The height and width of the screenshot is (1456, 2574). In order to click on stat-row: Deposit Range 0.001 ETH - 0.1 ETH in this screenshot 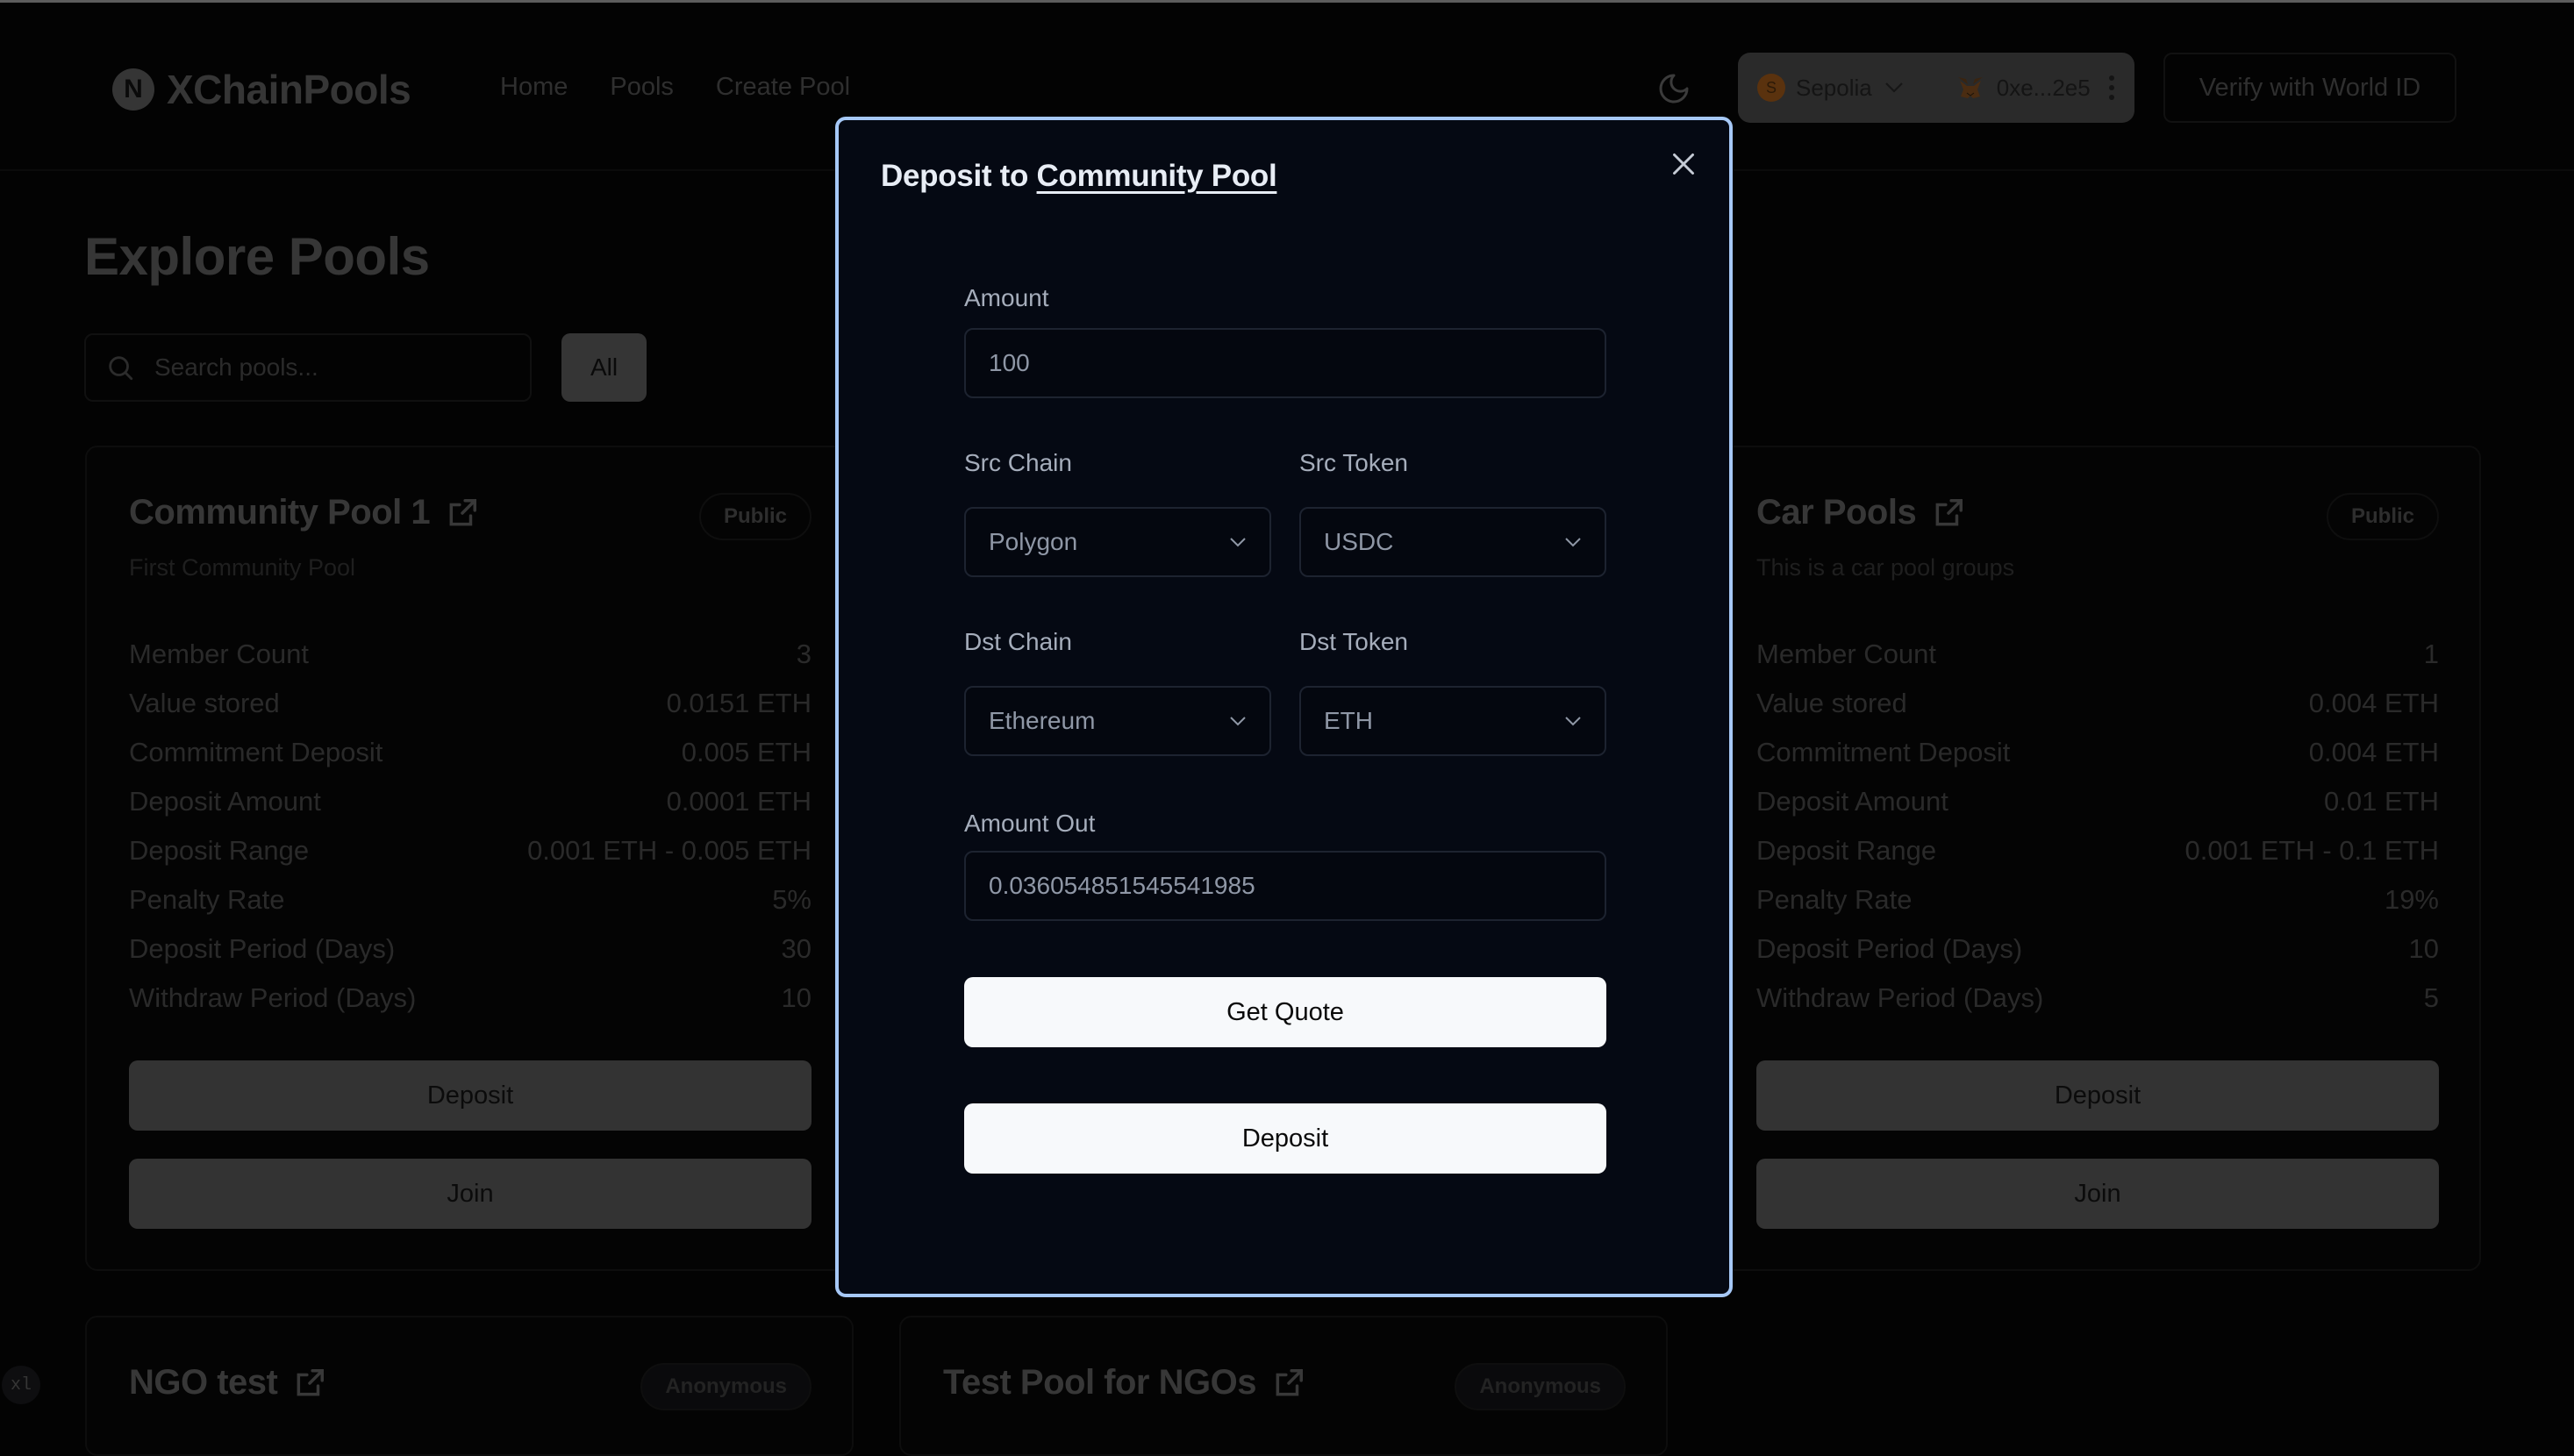, I will do `click(2097, 850)`.